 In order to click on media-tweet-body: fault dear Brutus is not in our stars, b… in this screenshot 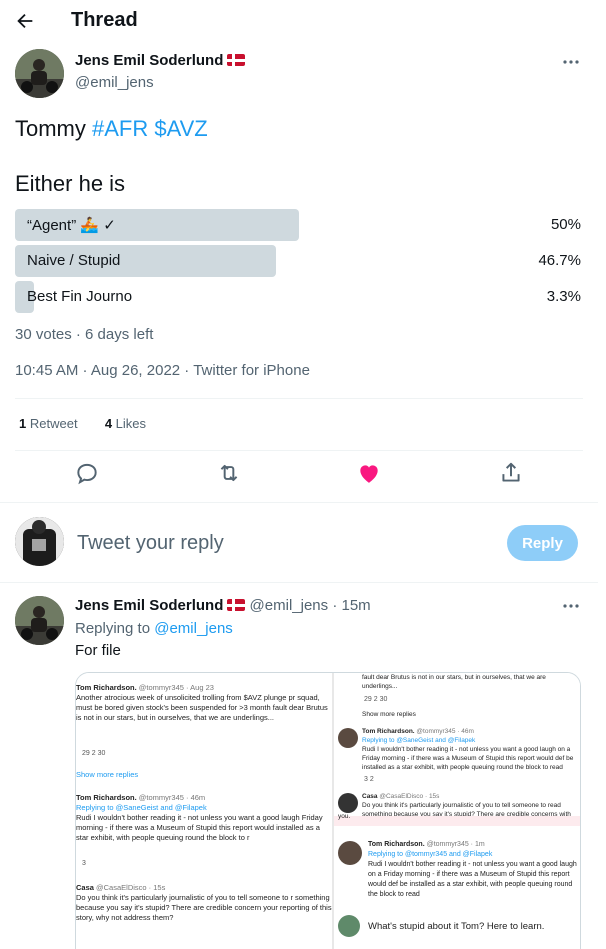, I will do `click(454, 682)`.